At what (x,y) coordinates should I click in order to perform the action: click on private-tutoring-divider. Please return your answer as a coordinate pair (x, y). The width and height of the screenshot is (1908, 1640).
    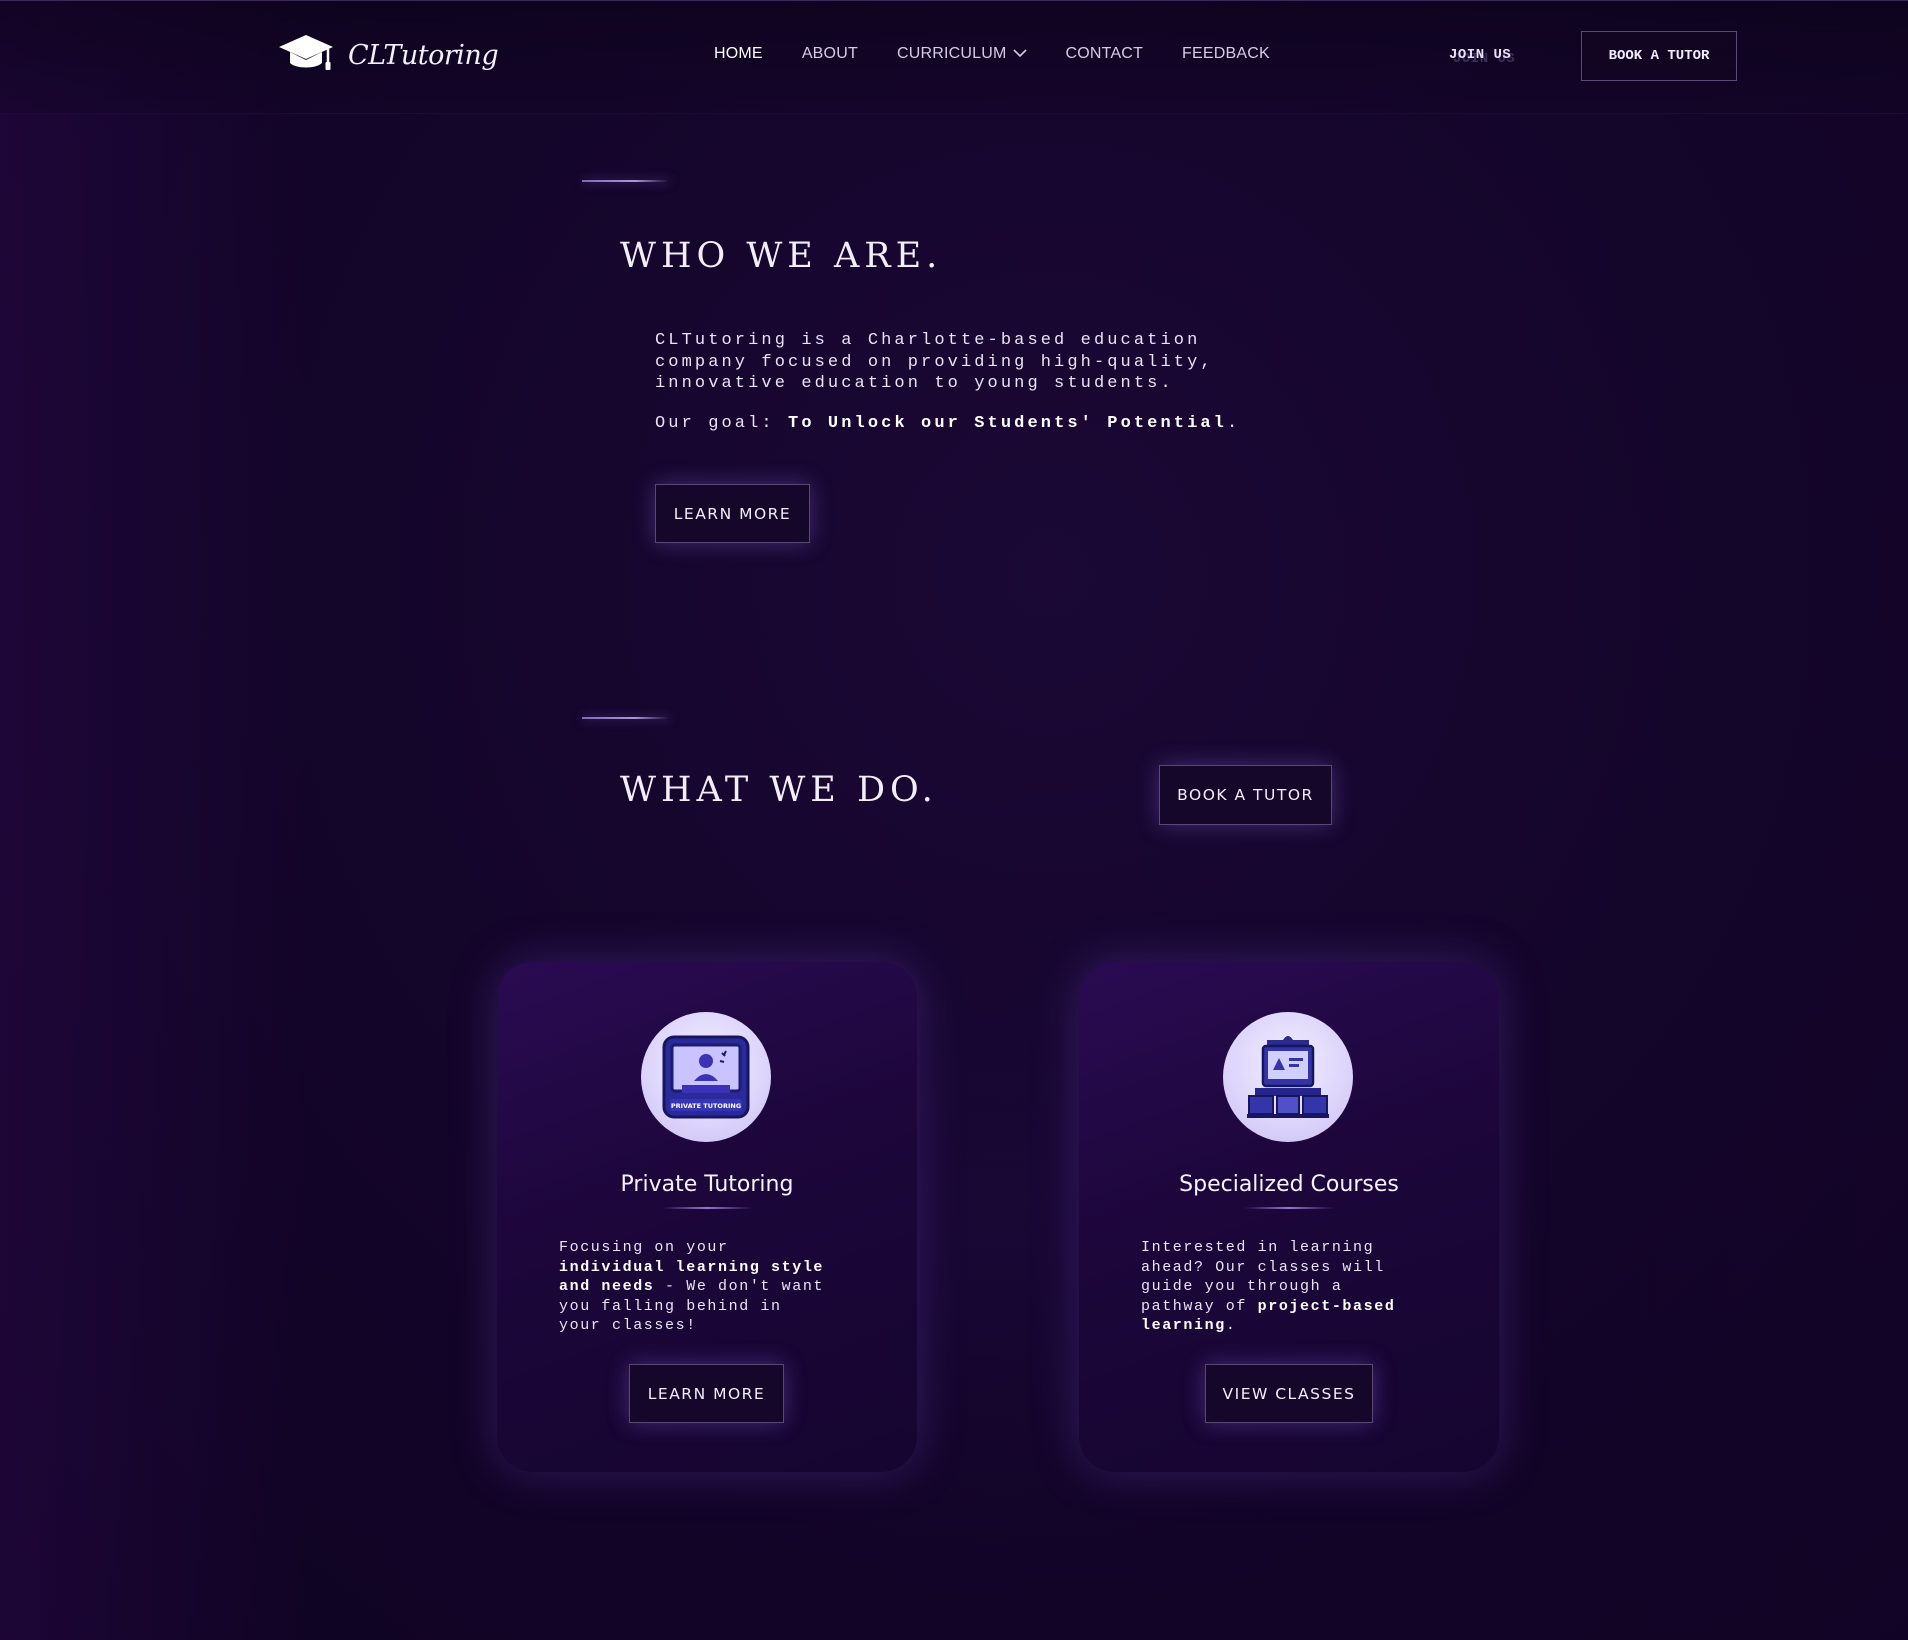
    Looking at the image, I should click on (707, 1208).